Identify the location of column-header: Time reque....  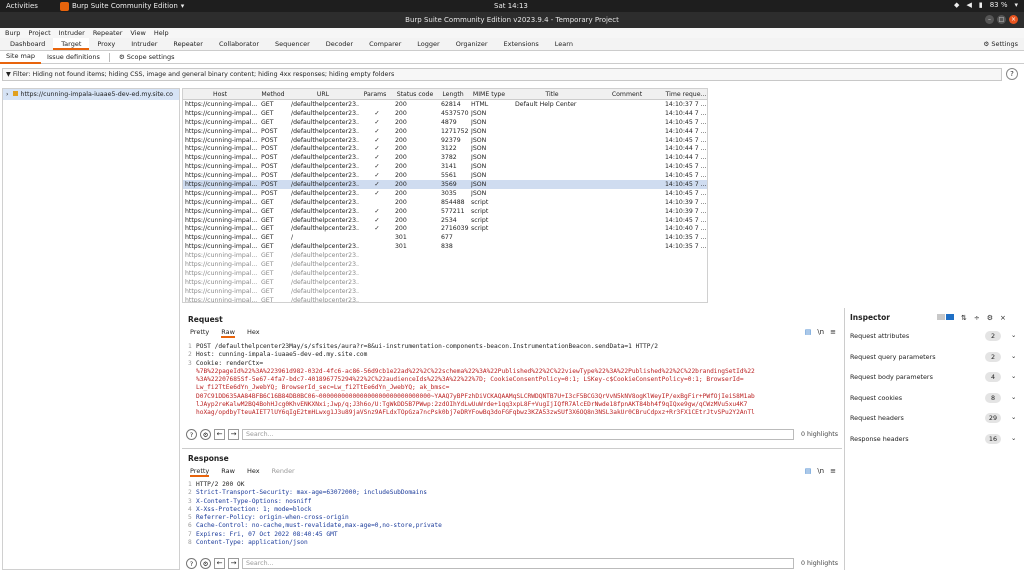
(685, 94).